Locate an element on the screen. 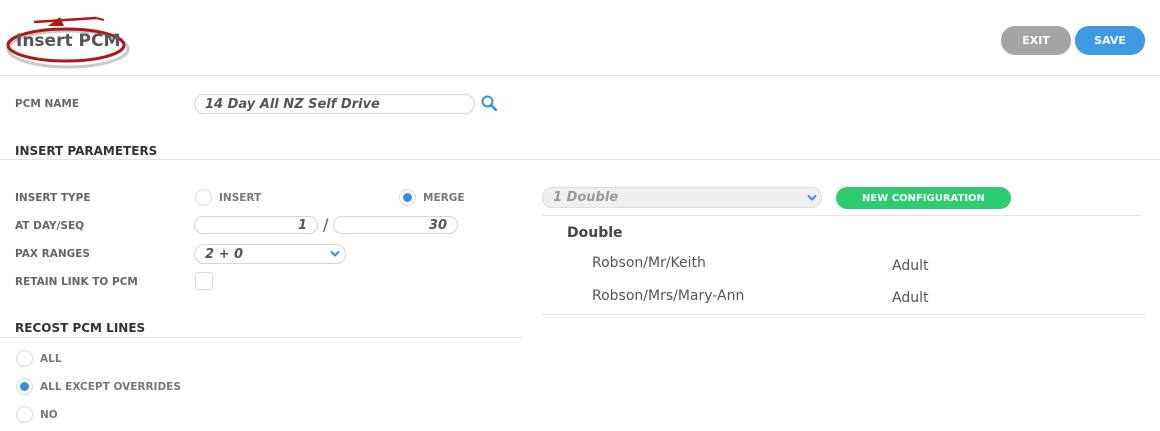 The image size is (1160, 431). pax-ranges-select: 2 + 0 is located at coordinates (270, 254).